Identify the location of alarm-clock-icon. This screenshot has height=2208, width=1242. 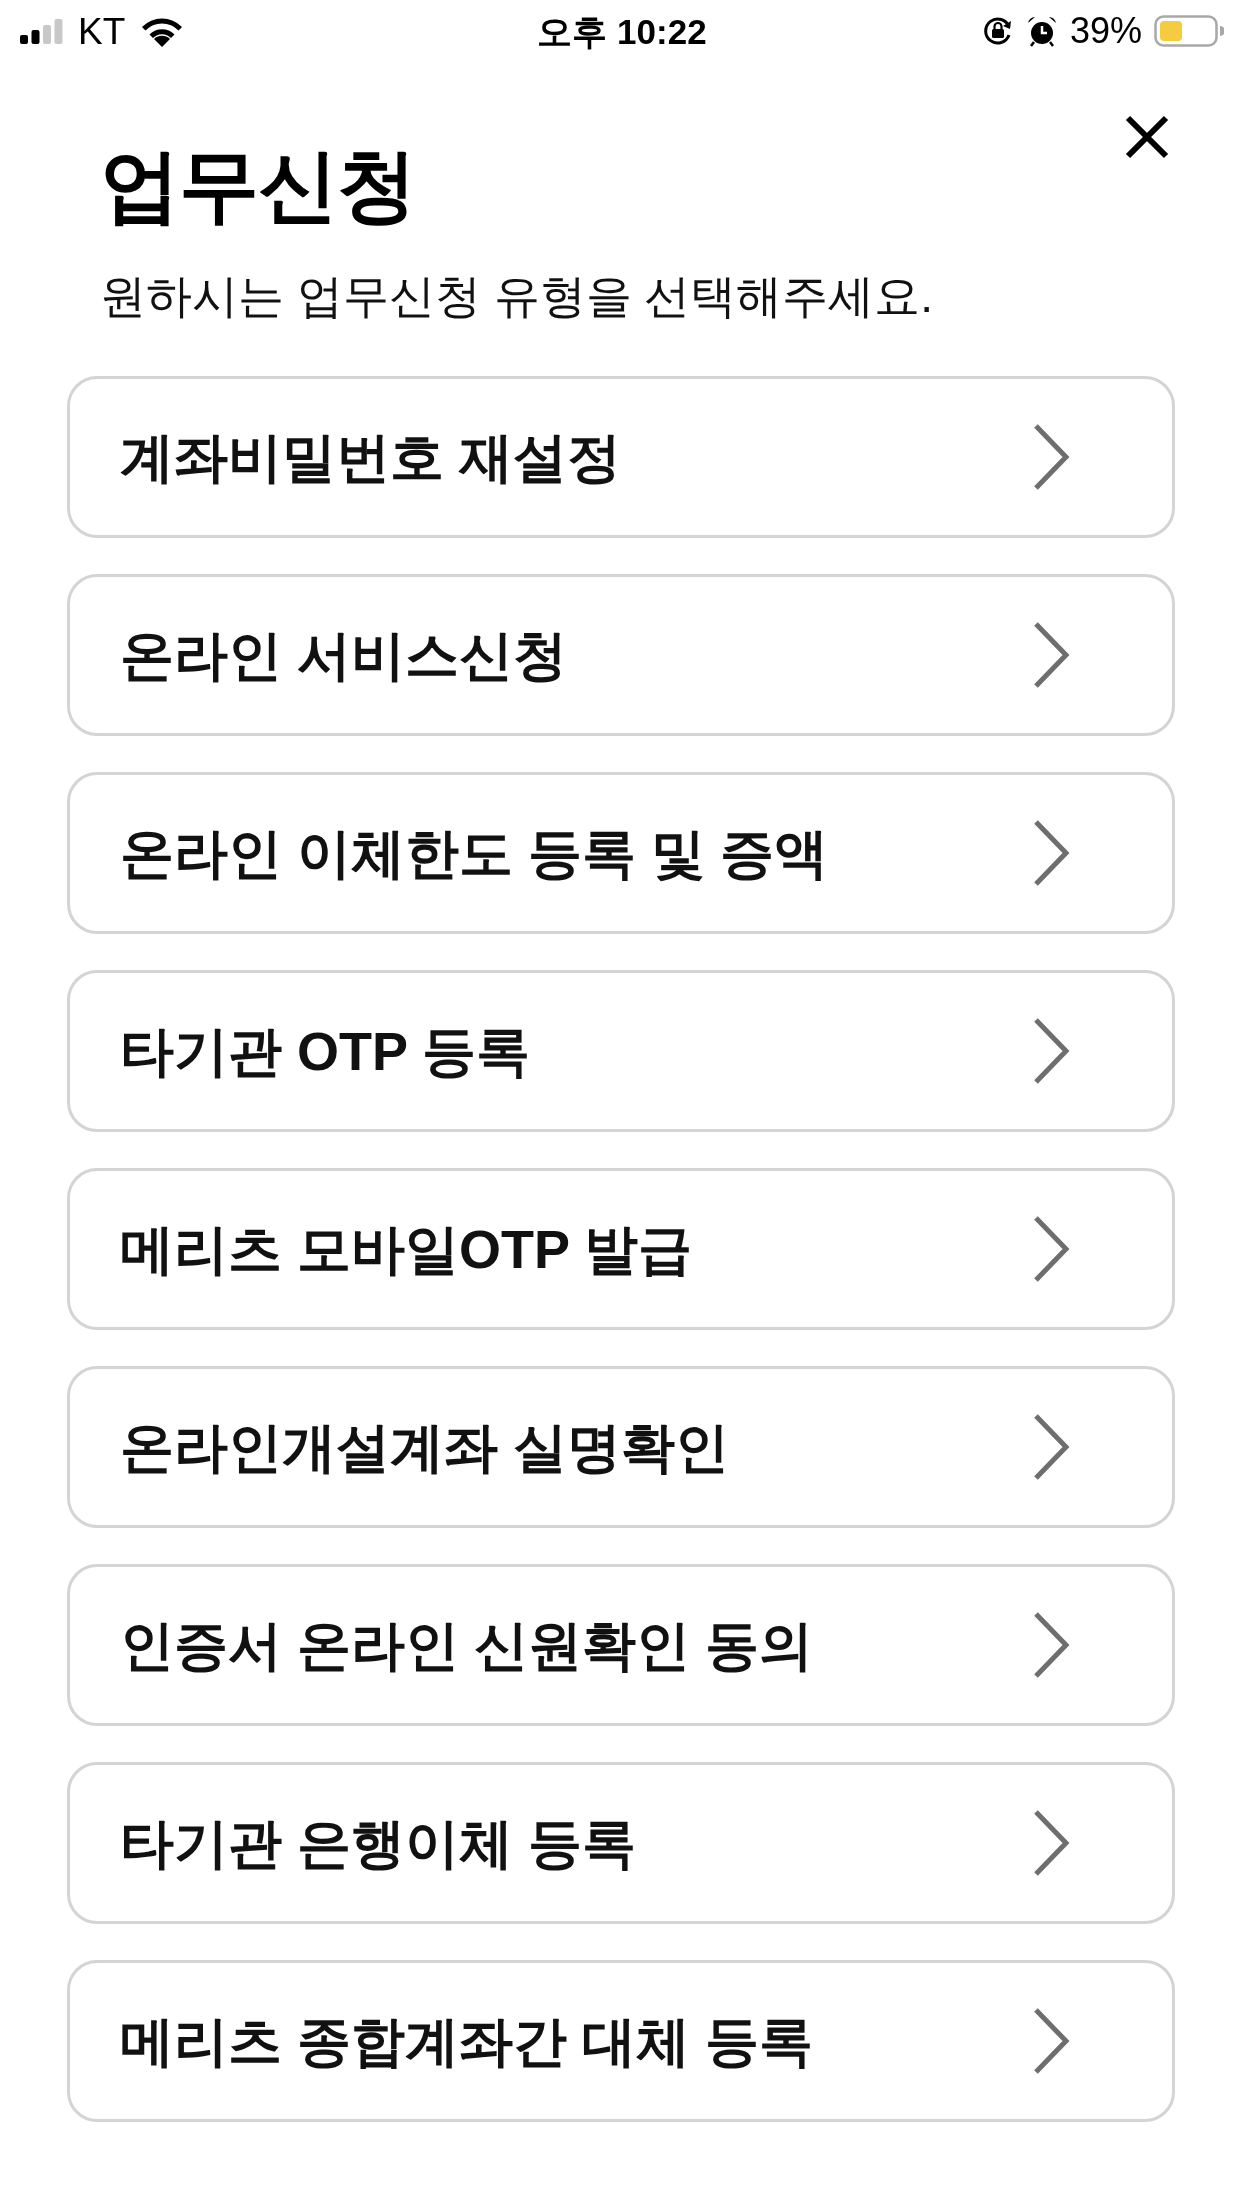
(1041, 31).